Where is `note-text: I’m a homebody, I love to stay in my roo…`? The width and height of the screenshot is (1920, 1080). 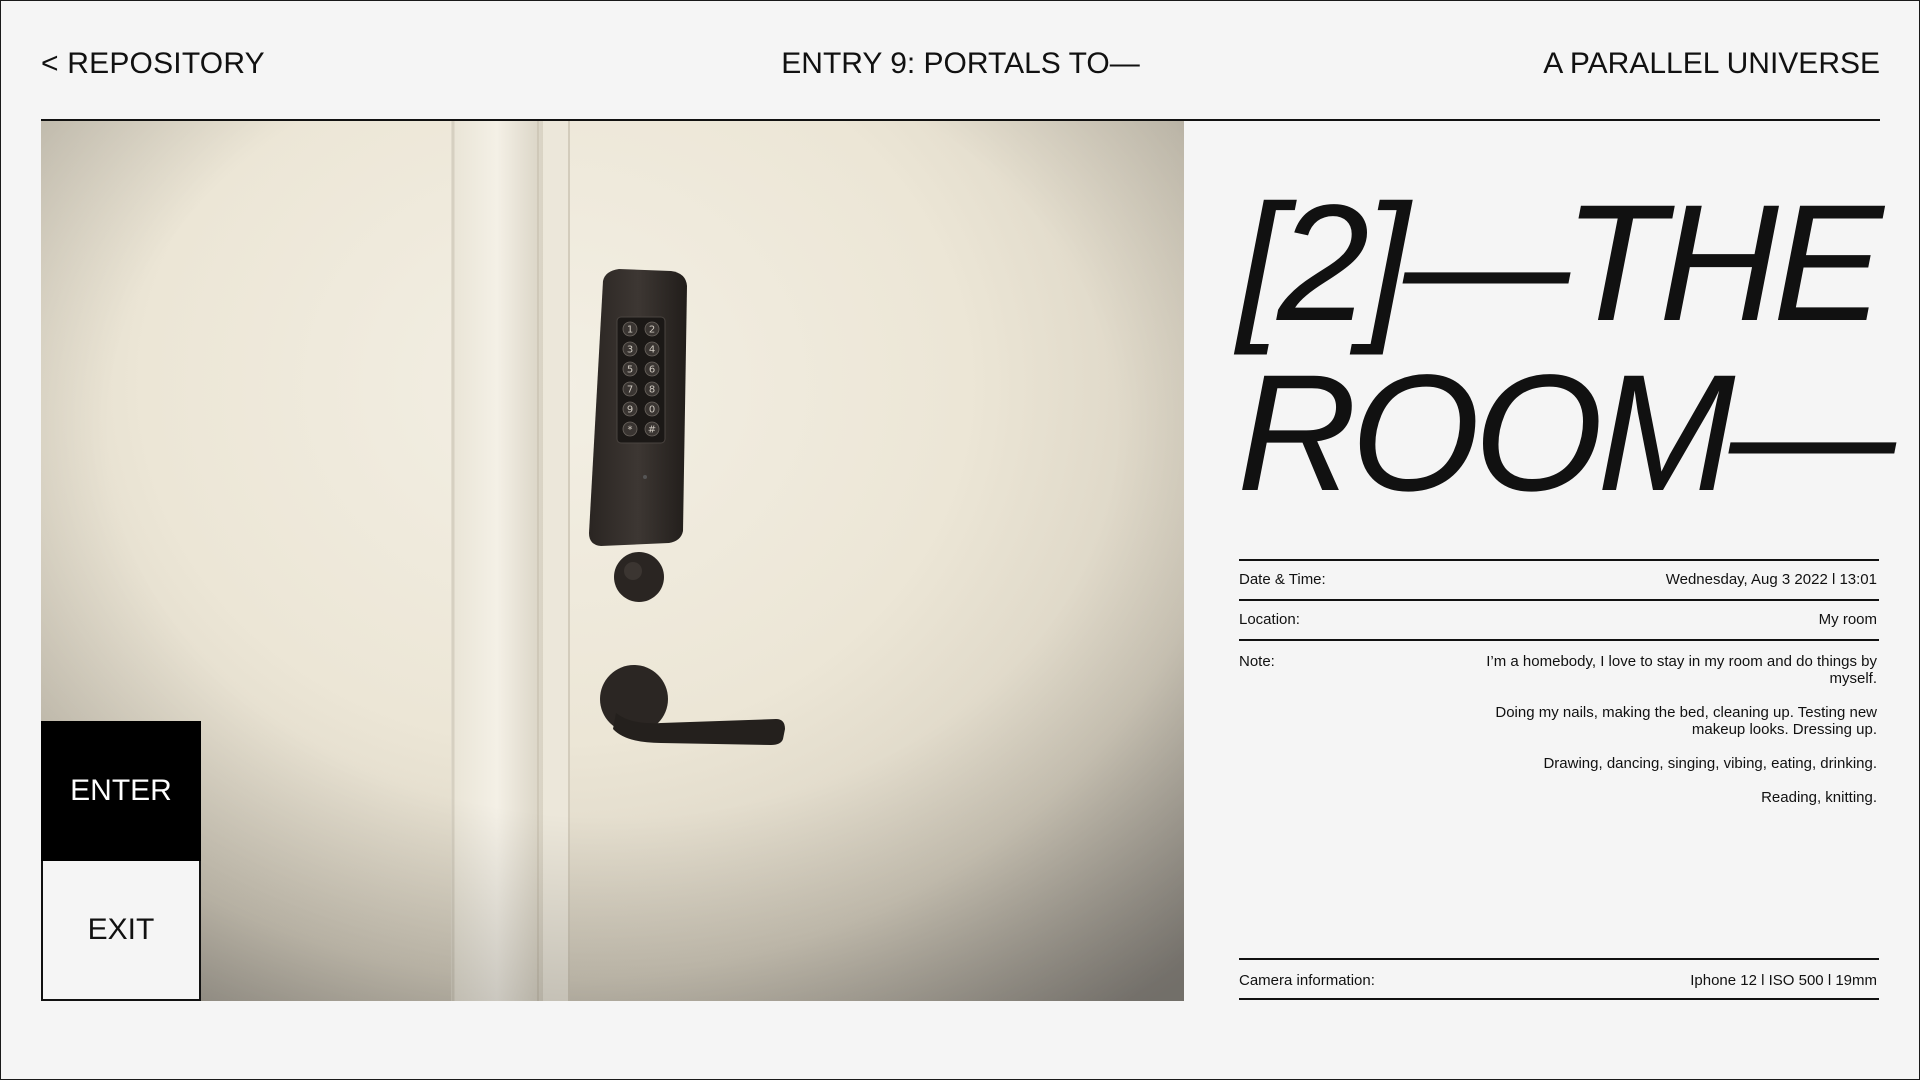
note-text: I’m a homebody, I love to stay in my roo… is located at coordinates (1667, 738).